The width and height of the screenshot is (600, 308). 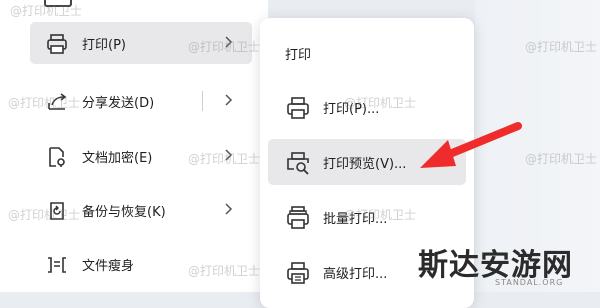 I want to click on menu-item-file-slim: 文件瘦身, so click(x=141, y=264).